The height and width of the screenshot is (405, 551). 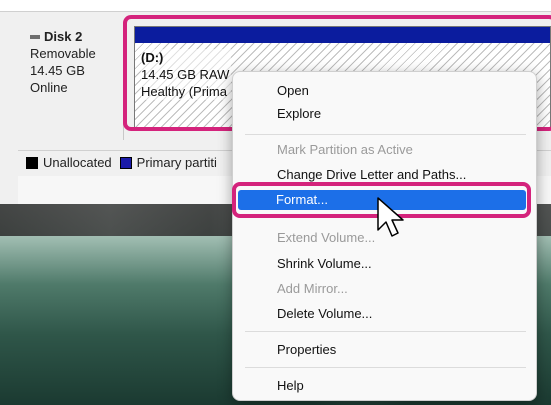 What do you see at coordinates (63, 53) in the screenshot?
I see `disk-type: Removable` at bounding box center [63, 53].